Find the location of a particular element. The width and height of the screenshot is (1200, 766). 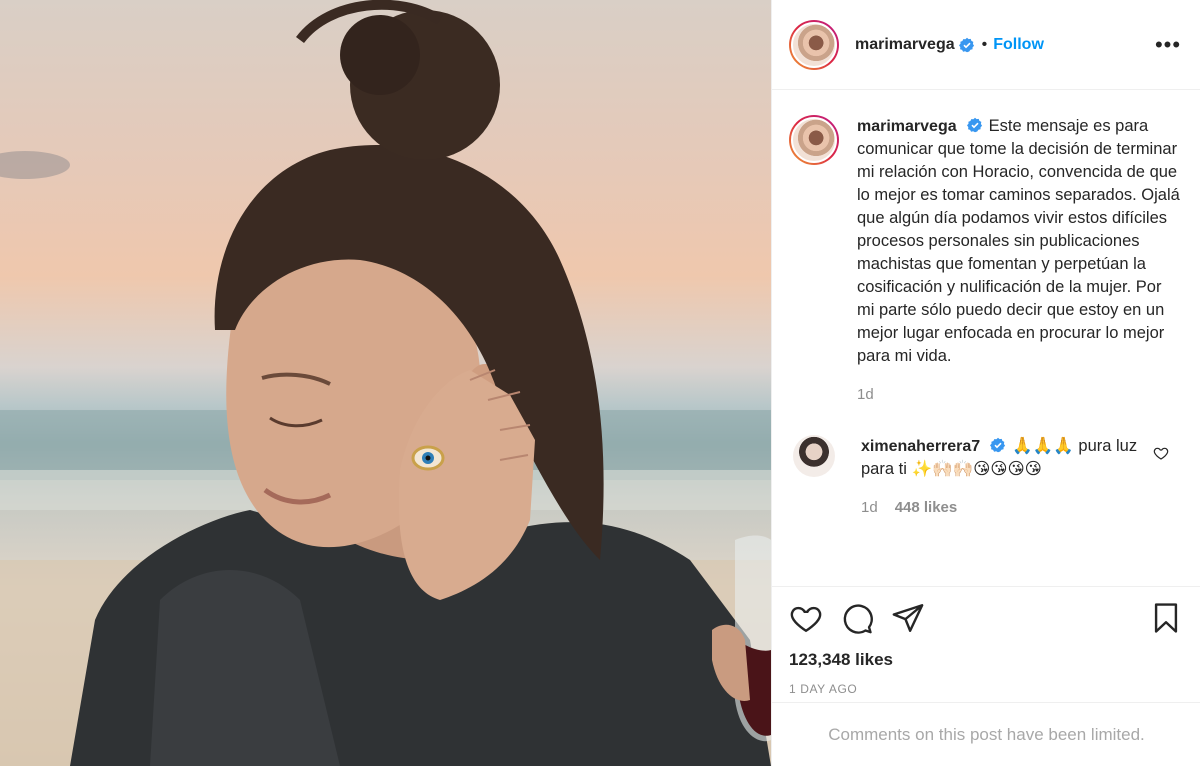

caption-age: 1d is located at coordinates (865, 394).